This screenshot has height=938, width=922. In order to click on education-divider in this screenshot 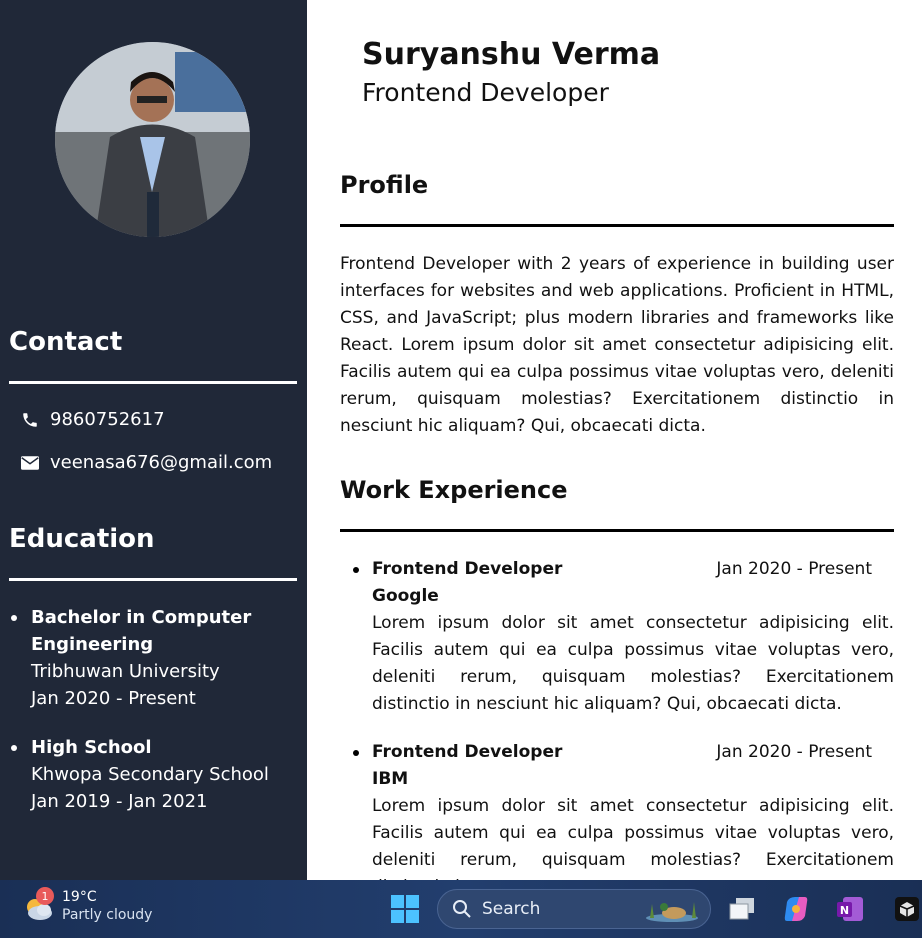, I will do `click(153, 579)`.